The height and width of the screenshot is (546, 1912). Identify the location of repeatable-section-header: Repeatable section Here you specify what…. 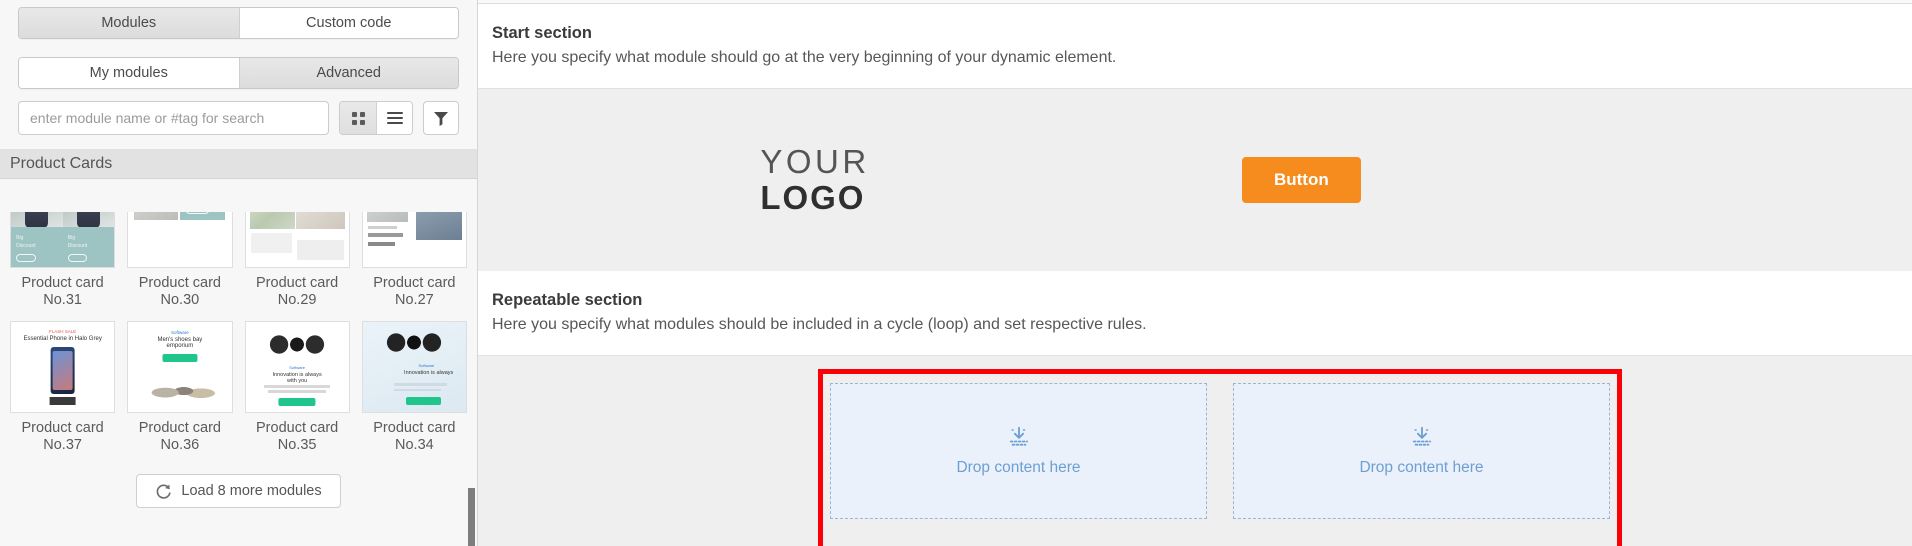
(1195, 313).